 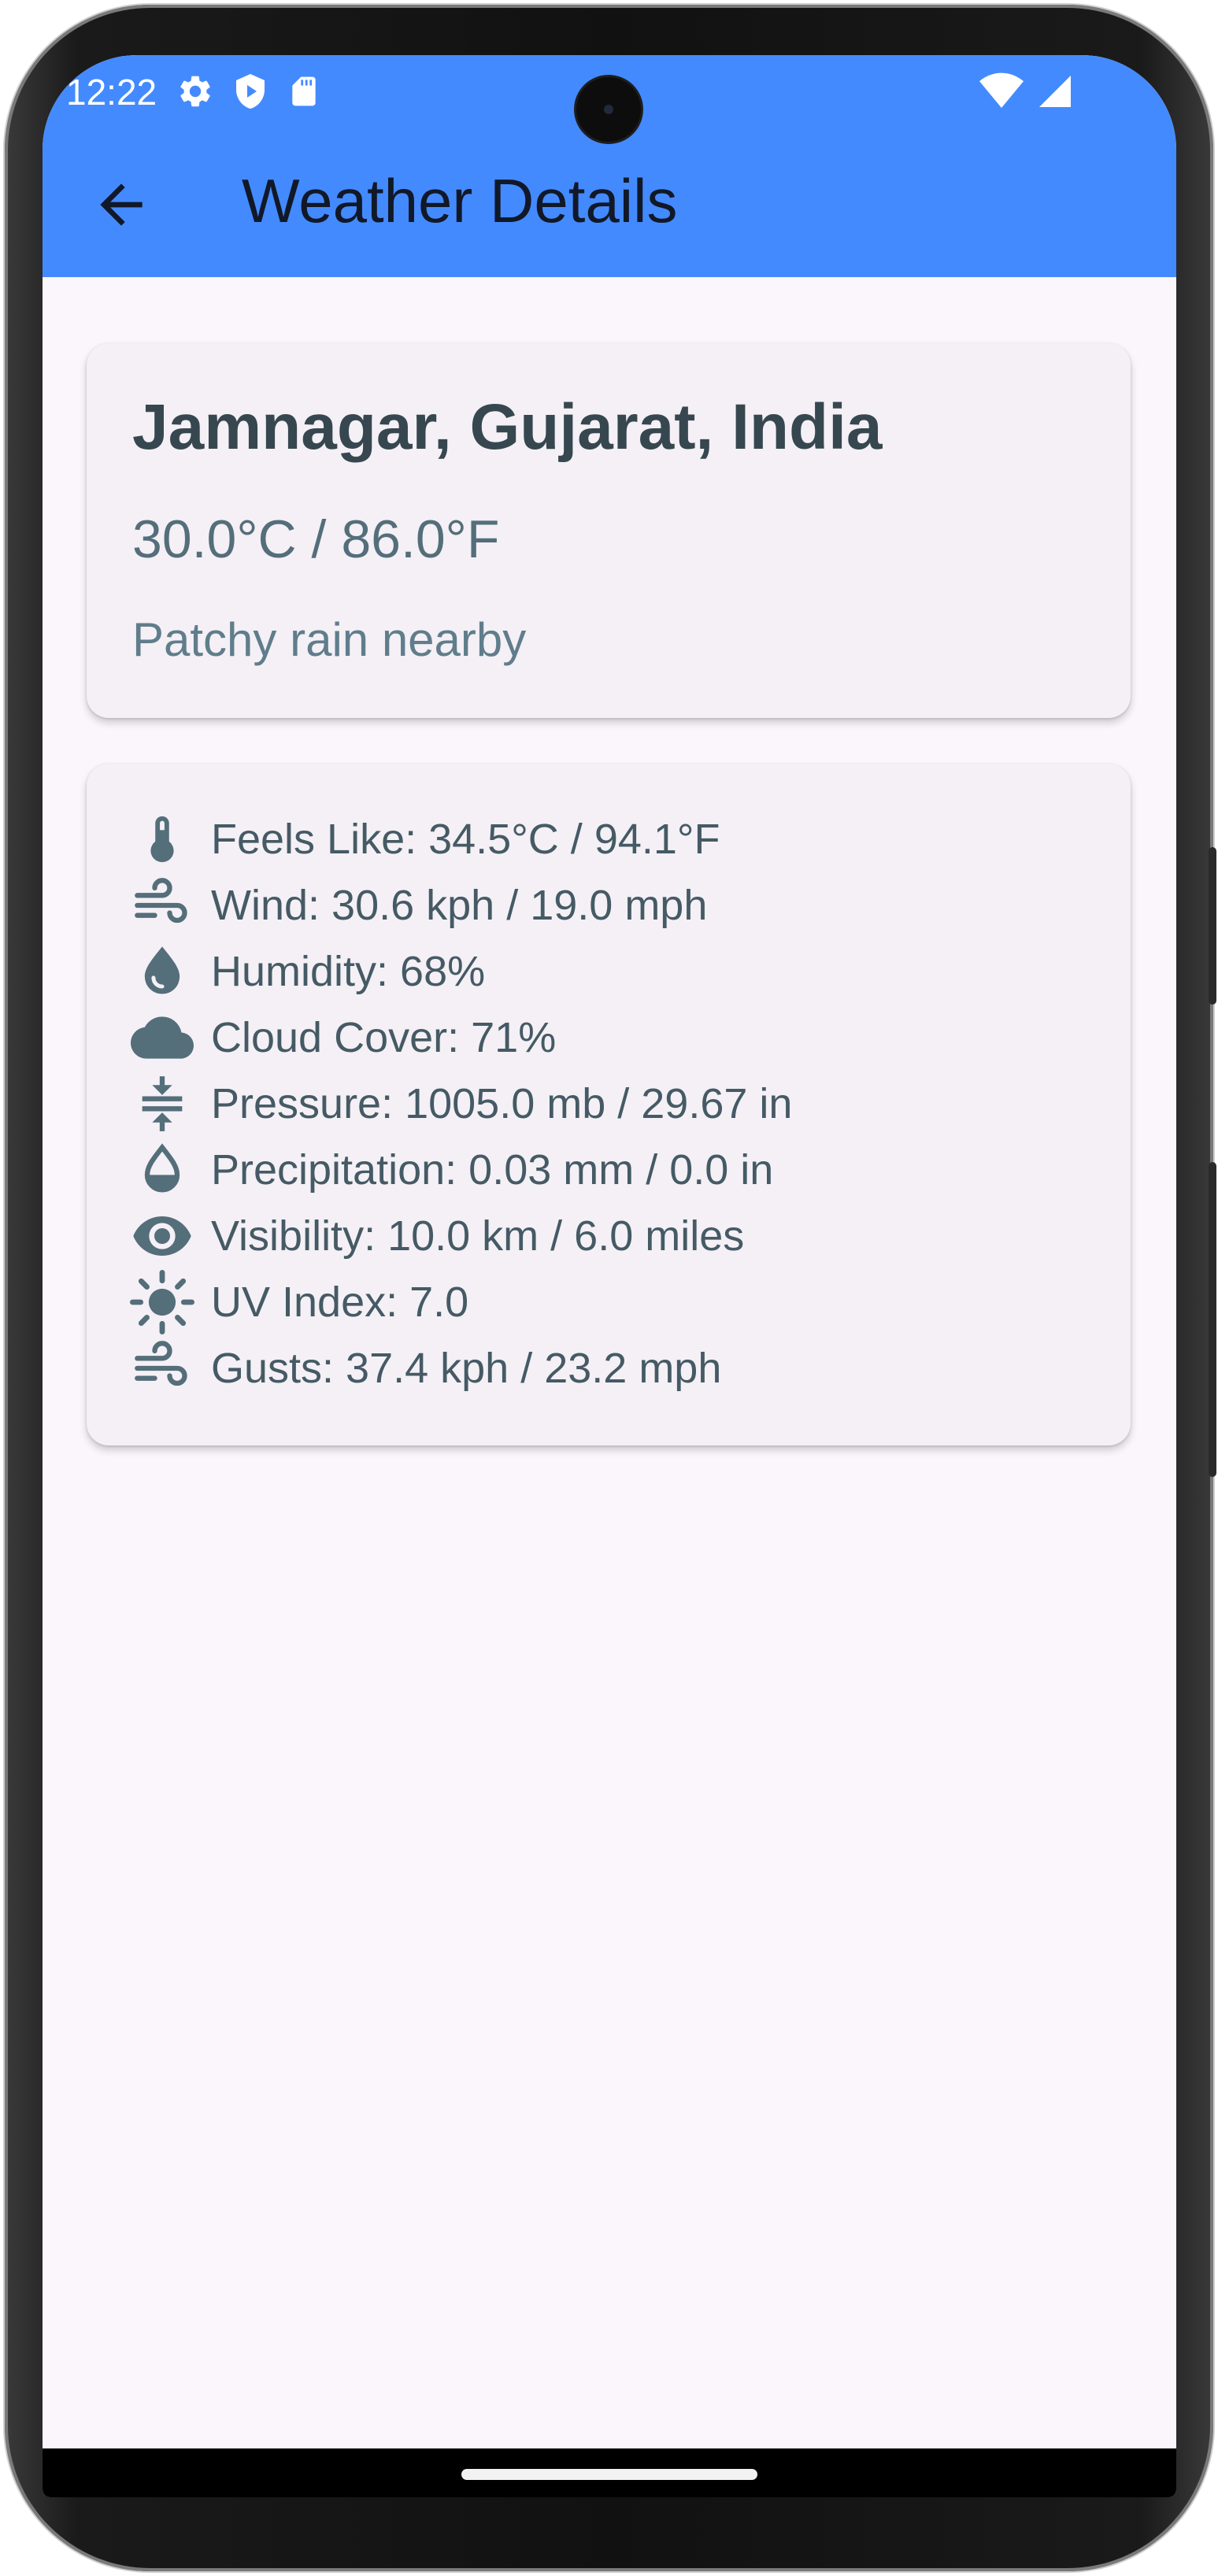 I want to click on detail-humidity: Humidity: 68%, so click(x=305, y=971).